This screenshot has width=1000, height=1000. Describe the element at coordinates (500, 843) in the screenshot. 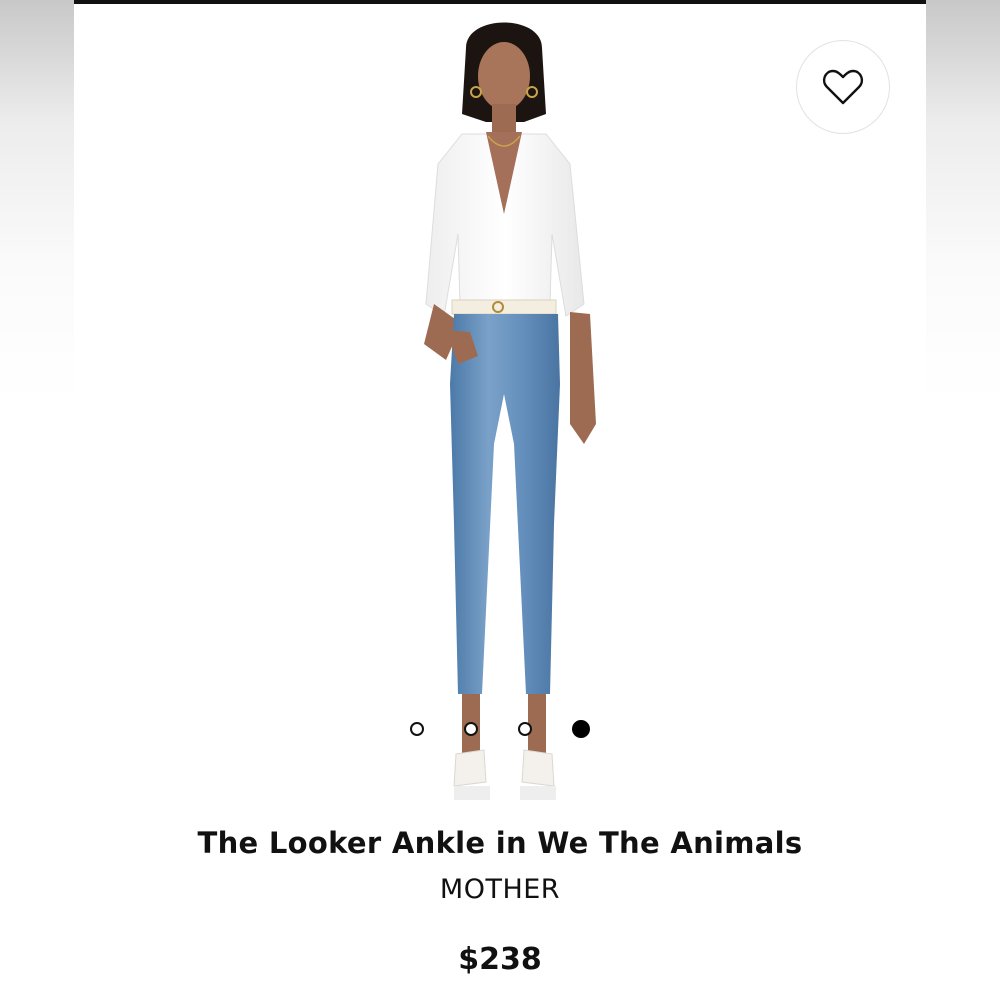

I see `product-title: The Looker Ankle in We The Animals` at that location.